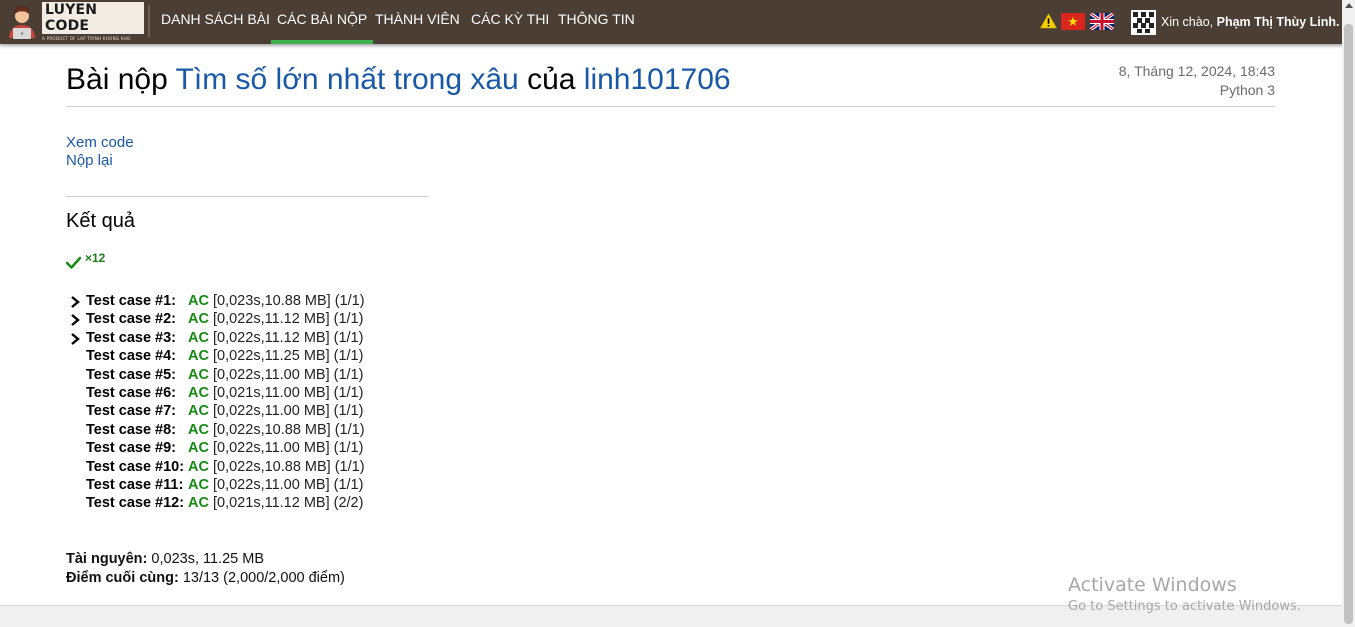 Image resolution: width=1355 pixels, height=627 pixels. Describe the element at coordinates (131, 448) in the screenshot. I see `test-case-label: Test case #9:` at that location.